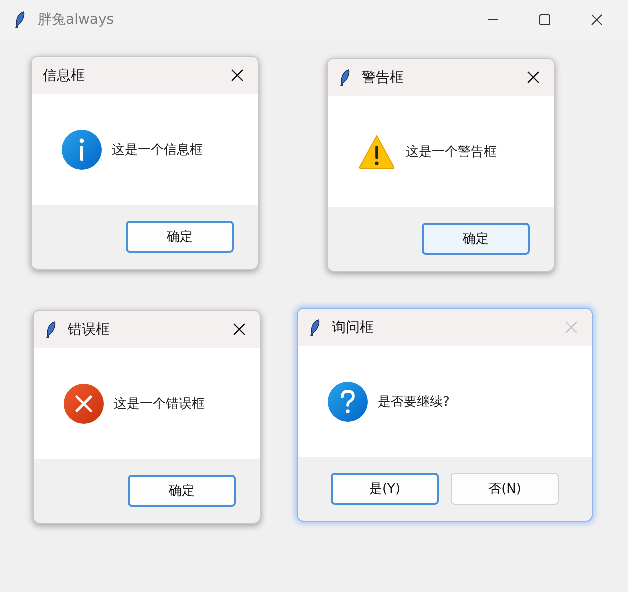 Image resolution: width=628 pixels, height=592 pixels. Describe the element at coordinates (20, 20) in the screenshot. I see `feather-icon` at that location.